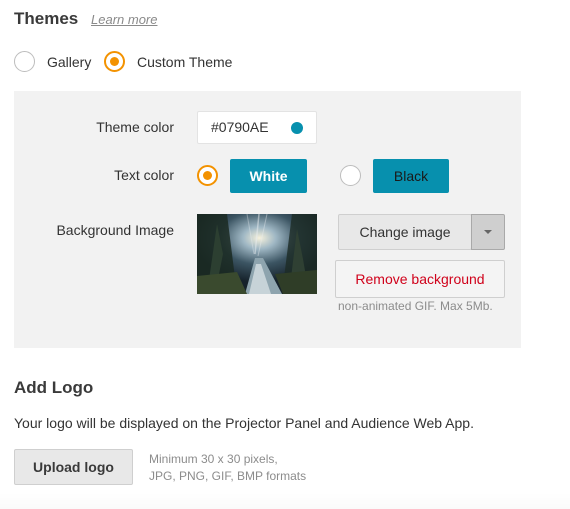  I want to click on change-image-dropdown-toggle, so click(488, 232).